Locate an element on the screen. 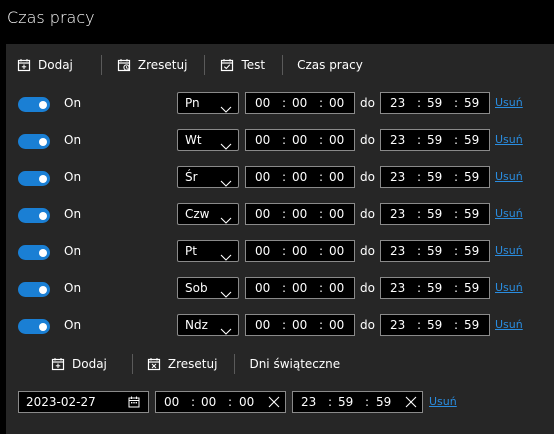 Image resolution: width=554 pixels, height=434 pixels. reset-button-label: Zresetuj is located at coordinates (162, 65).